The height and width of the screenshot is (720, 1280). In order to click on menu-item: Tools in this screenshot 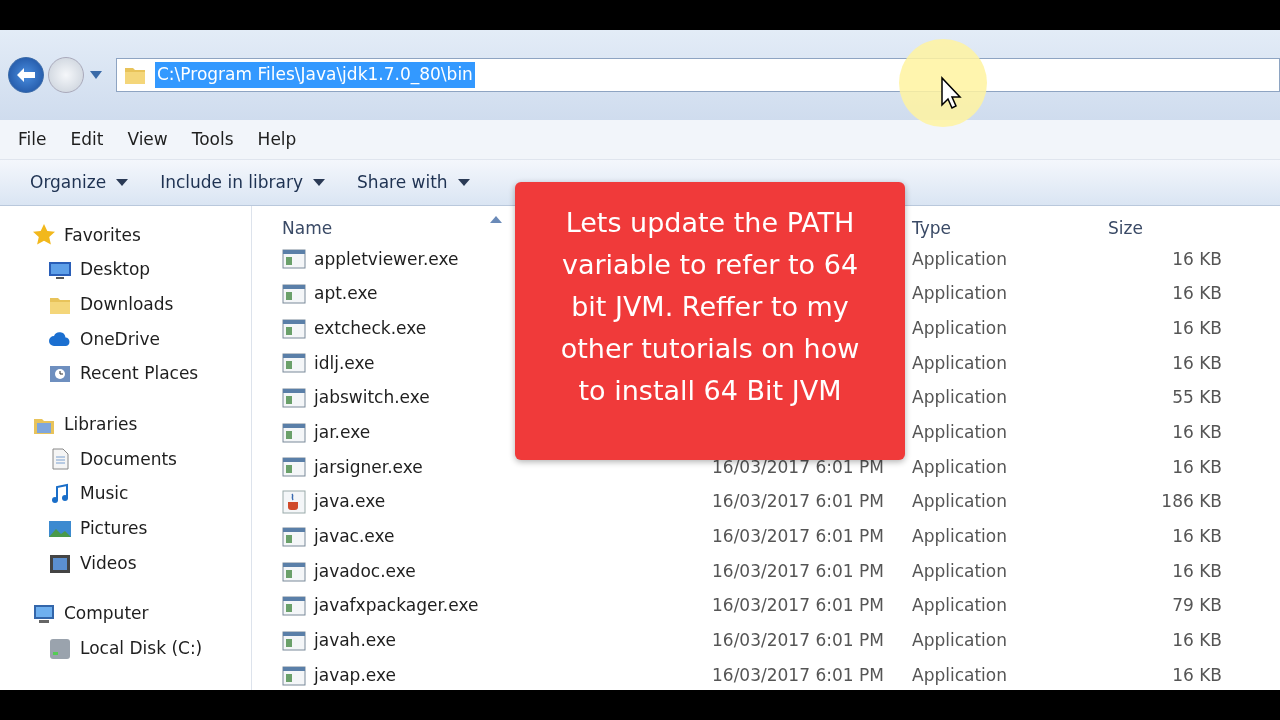, I will do `click(212, 139)`.